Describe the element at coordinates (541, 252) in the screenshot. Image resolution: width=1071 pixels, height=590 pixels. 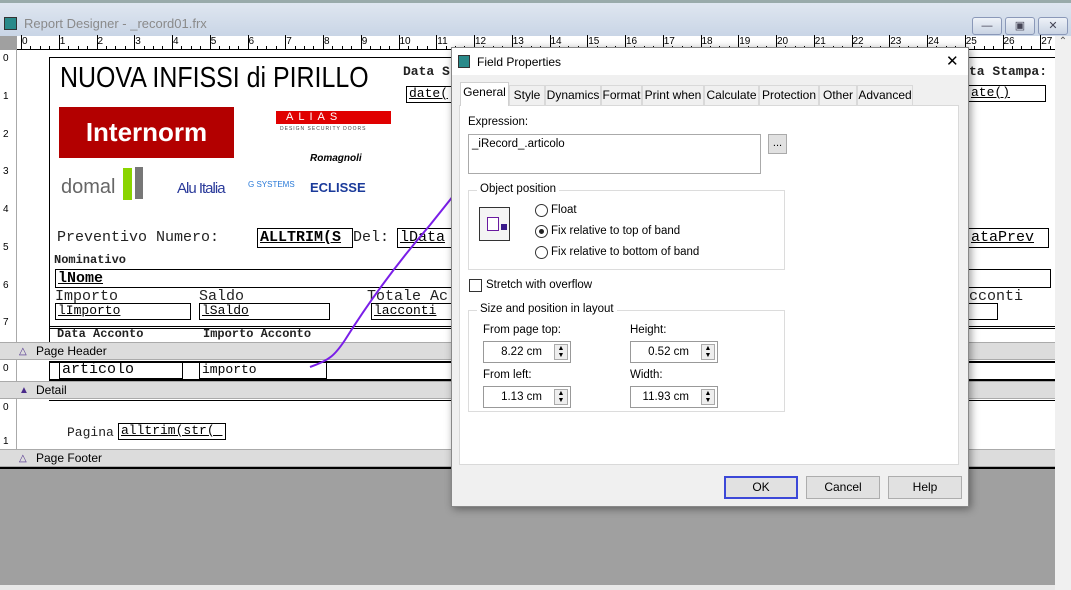
I see `fix-bottom-radio` at that location.